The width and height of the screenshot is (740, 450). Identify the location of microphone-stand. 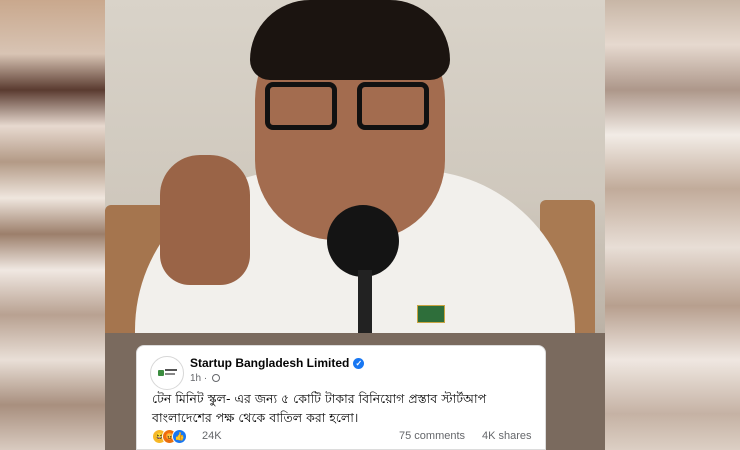
(365, 301).